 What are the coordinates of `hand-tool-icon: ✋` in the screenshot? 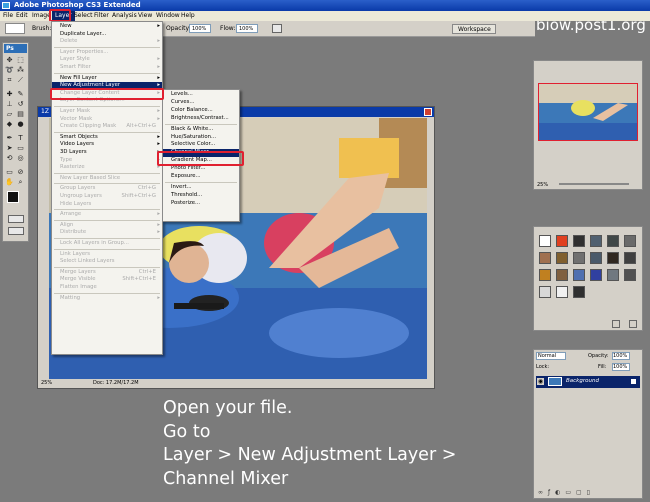 It's located at (9, 182).